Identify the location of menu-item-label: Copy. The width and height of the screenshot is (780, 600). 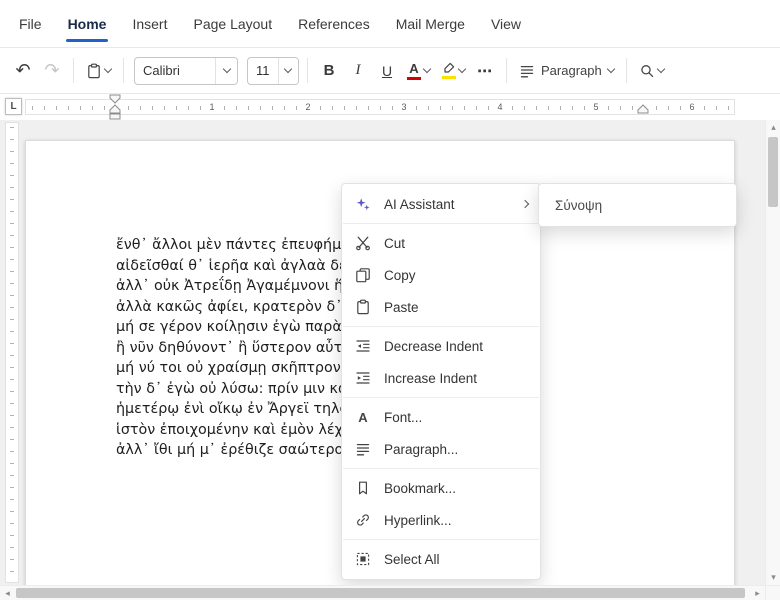
(400, 275).